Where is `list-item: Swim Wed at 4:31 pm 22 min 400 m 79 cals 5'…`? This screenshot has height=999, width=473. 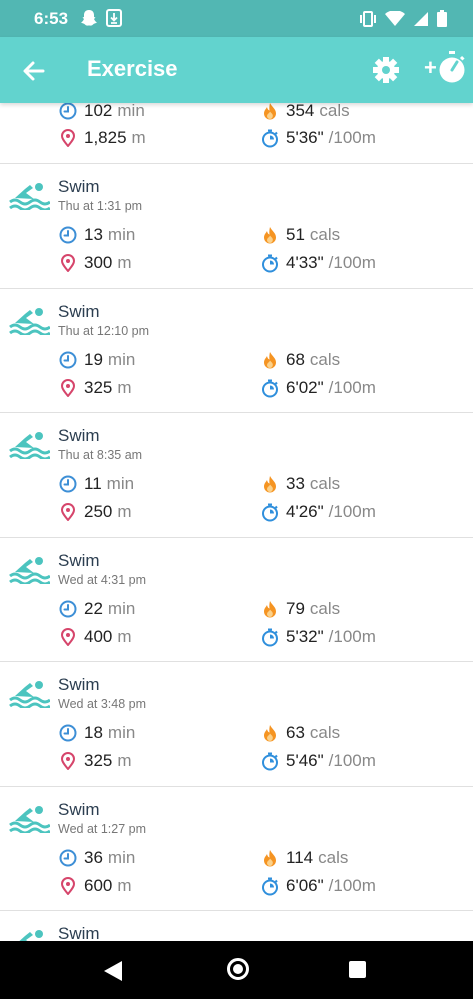 list-item: Swim Wed at 4:31 pm 22 min 400 m 79 cals 5'… is located at coordinates (236, 600).